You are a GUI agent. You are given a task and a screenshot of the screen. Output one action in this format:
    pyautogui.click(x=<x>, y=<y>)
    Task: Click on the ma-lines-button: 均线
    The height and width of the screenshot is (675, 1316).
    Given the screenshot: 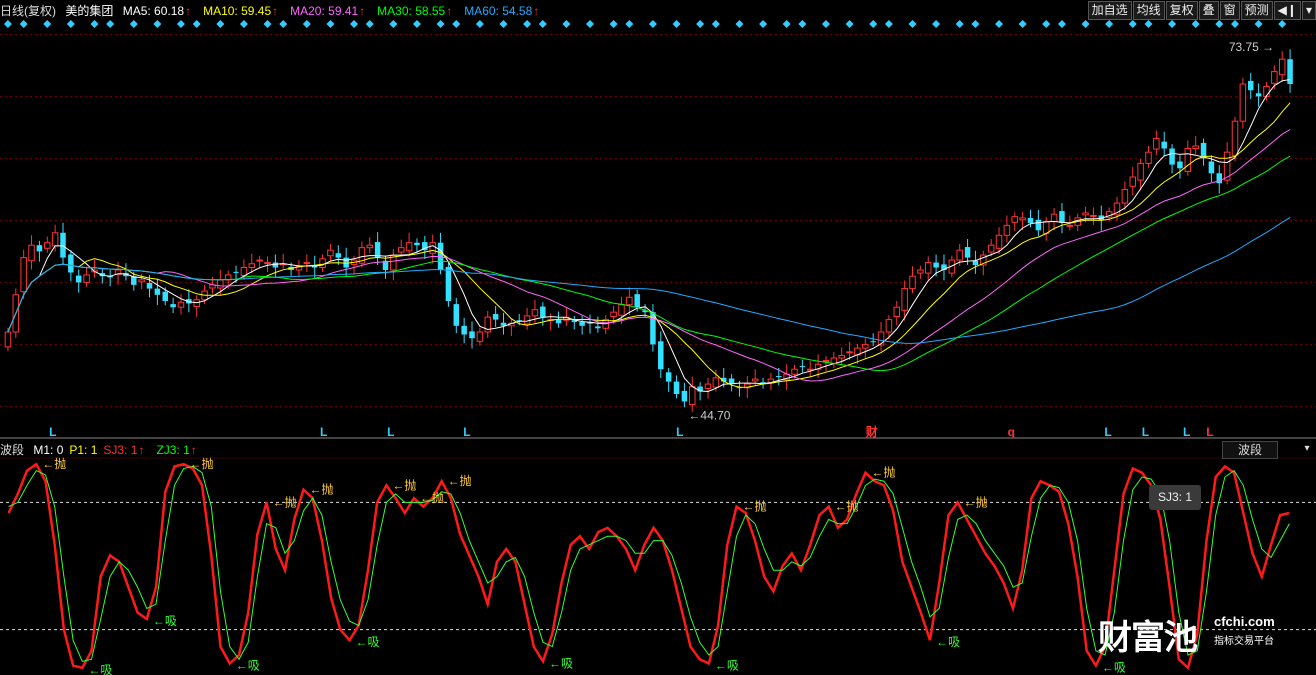 What is the action you would take?
    pyautogui.click(x=1148, y=10)
    